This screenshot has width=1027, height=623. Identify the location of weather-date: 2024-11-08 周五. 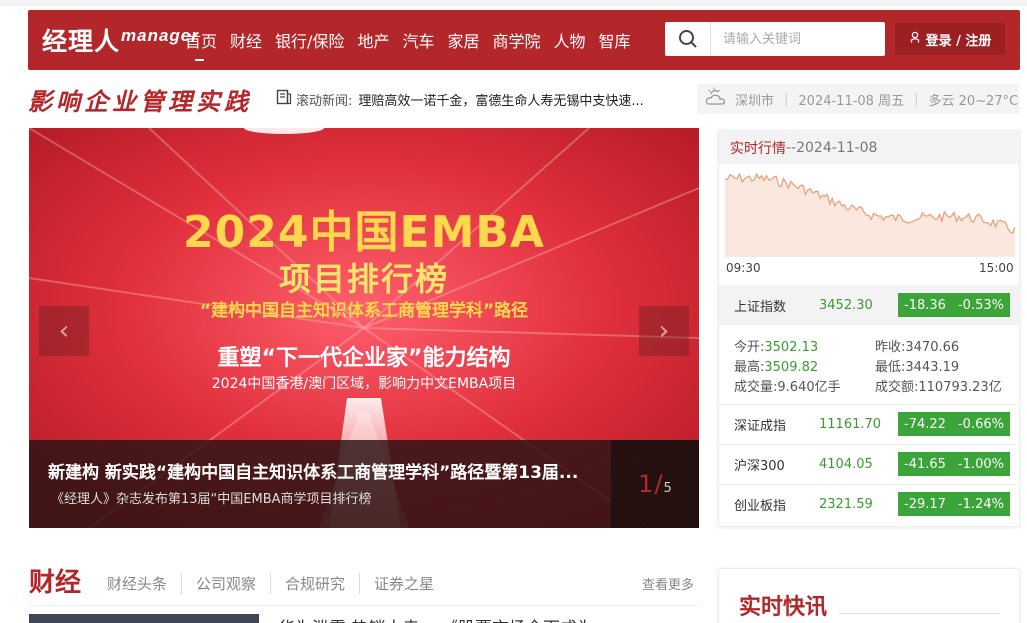
(851, 101).